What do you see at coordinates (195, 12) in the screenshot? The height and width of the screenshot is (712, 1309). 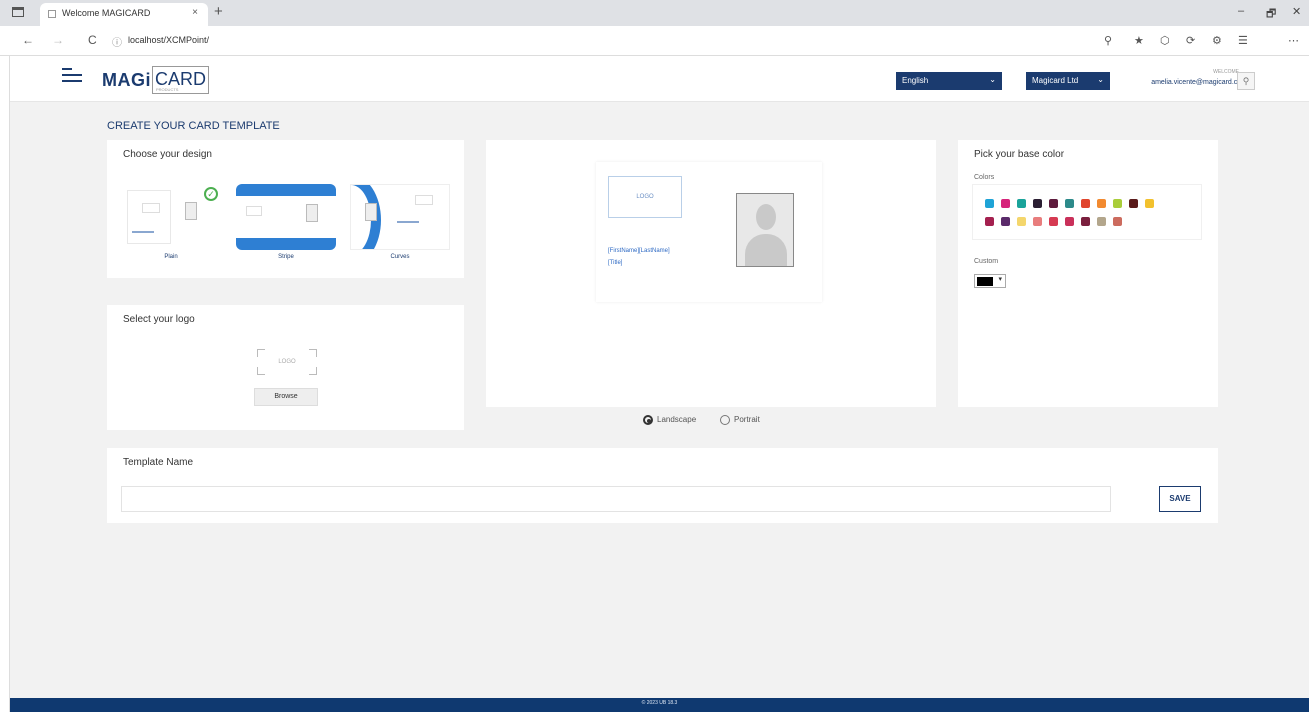 I see `close-tab-icon: ×` at bounding box center [195, 12].